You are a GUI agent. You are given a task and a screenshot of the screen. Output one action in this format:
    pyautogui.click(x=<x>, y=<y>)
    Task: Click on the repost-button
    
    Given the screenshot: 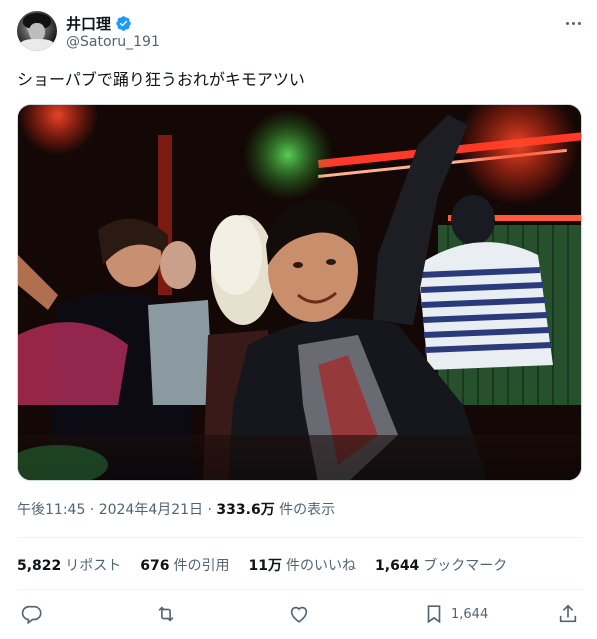 What is the action you would take?
    pyautogui.click(x=166, y=614)
    